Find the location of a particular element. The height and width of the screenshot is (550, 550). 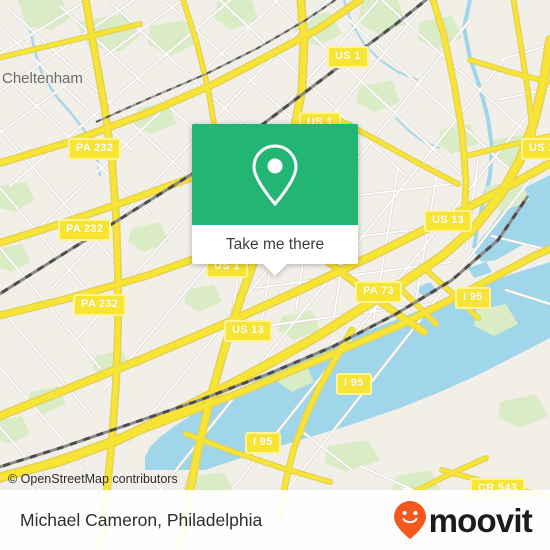

take-me-there-label: Take me there is located at coordinates (275, 244).